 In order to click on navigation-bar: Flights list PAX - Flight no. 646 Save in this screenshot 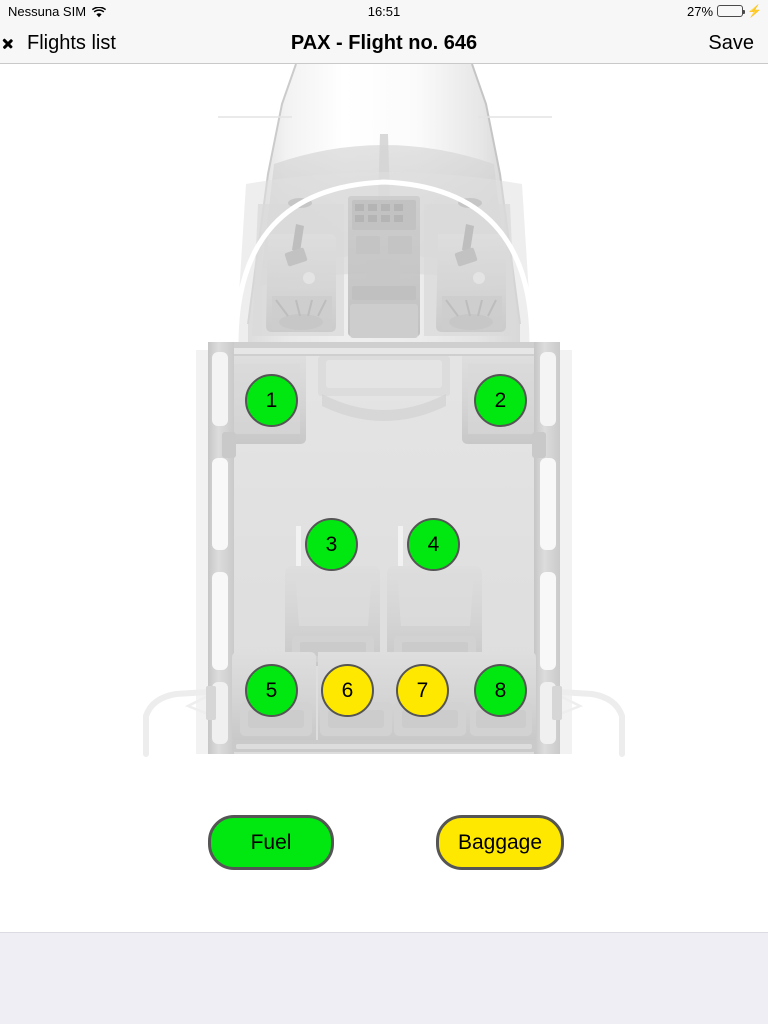, I will do `click(384, 43)`.